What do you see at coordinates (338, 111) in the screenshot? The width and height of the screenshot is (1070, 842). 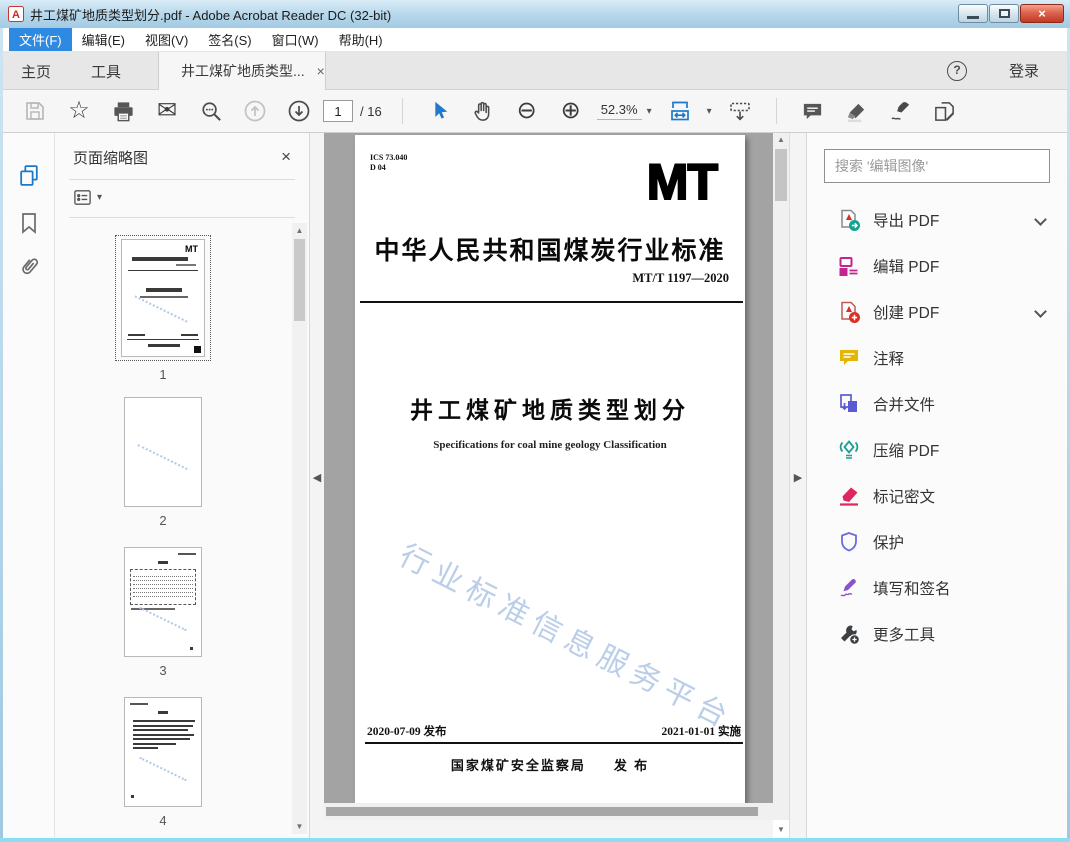 I see `page-number-input` at bounding box center [338, 111].